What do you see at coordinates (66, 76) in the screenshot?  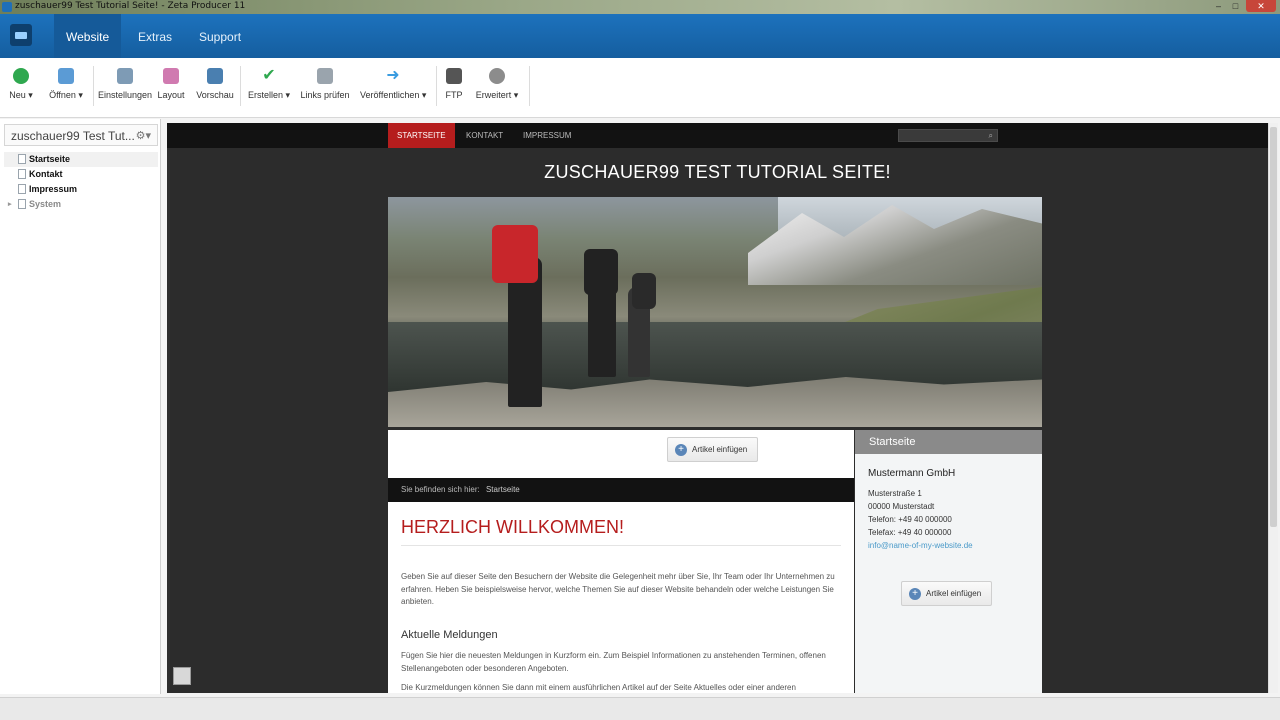 I see `folder-icon` at bounding box center [66, 76].